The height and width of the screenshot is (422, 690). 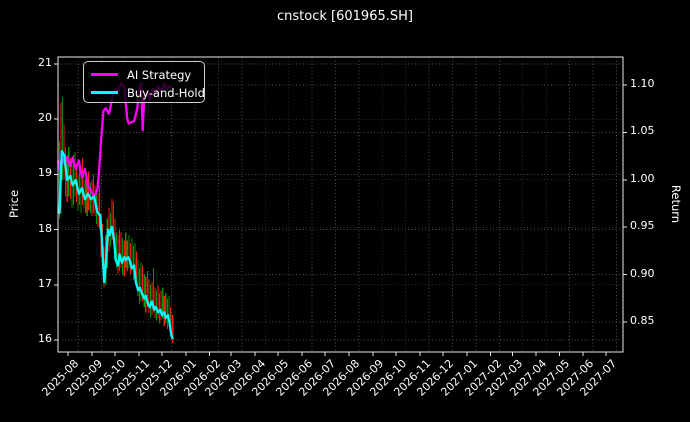 What do you see at coordinates (14, 204) in the screenshot?
I see `price-axis-label: Price` at bounding box center [14, 204].